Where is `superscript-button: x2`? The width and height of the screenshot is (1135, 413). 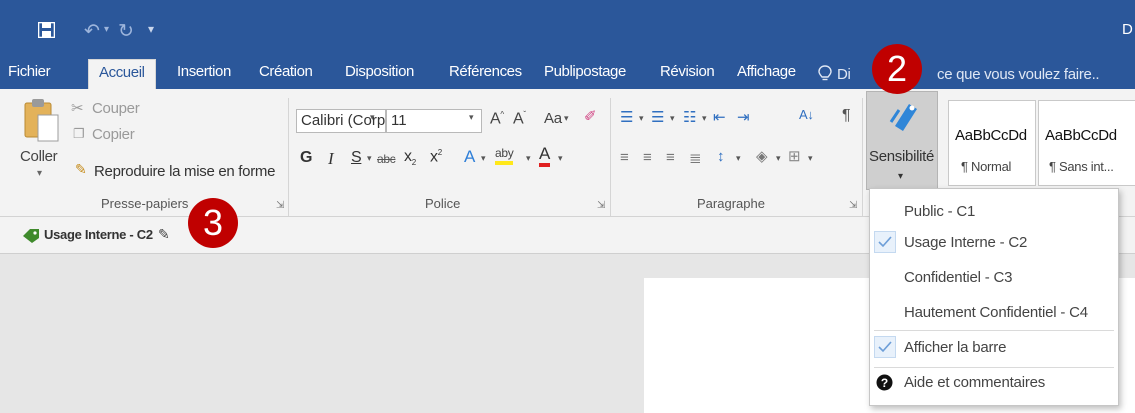
superscript-button: x2 is located at coordinates (436, 157).